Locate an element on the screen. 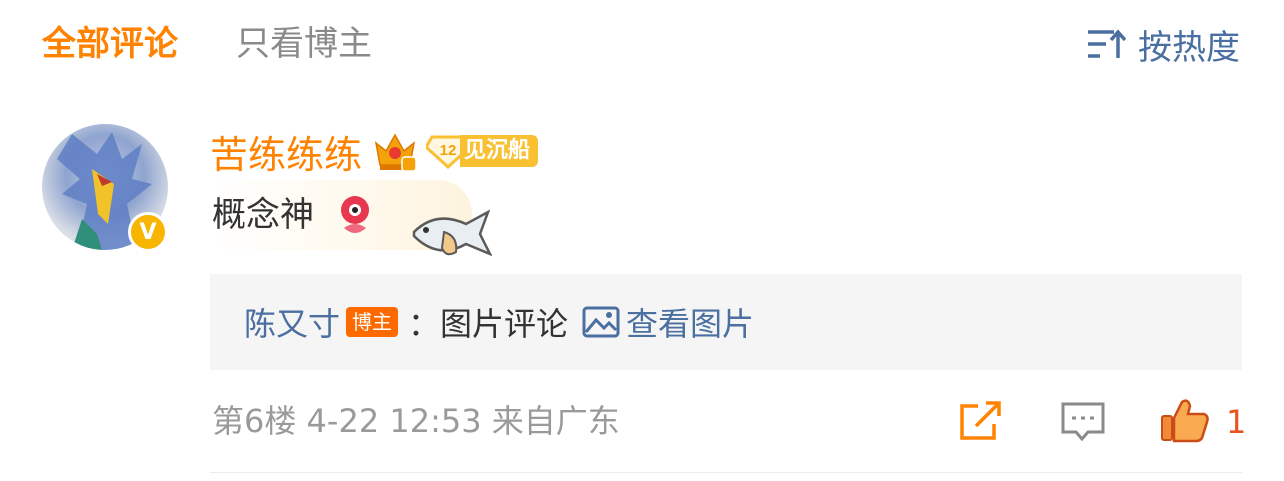 The width and height of the screenshot is (1284, 481). reply-content: 图片评论 is located at coordinates (504, 324).